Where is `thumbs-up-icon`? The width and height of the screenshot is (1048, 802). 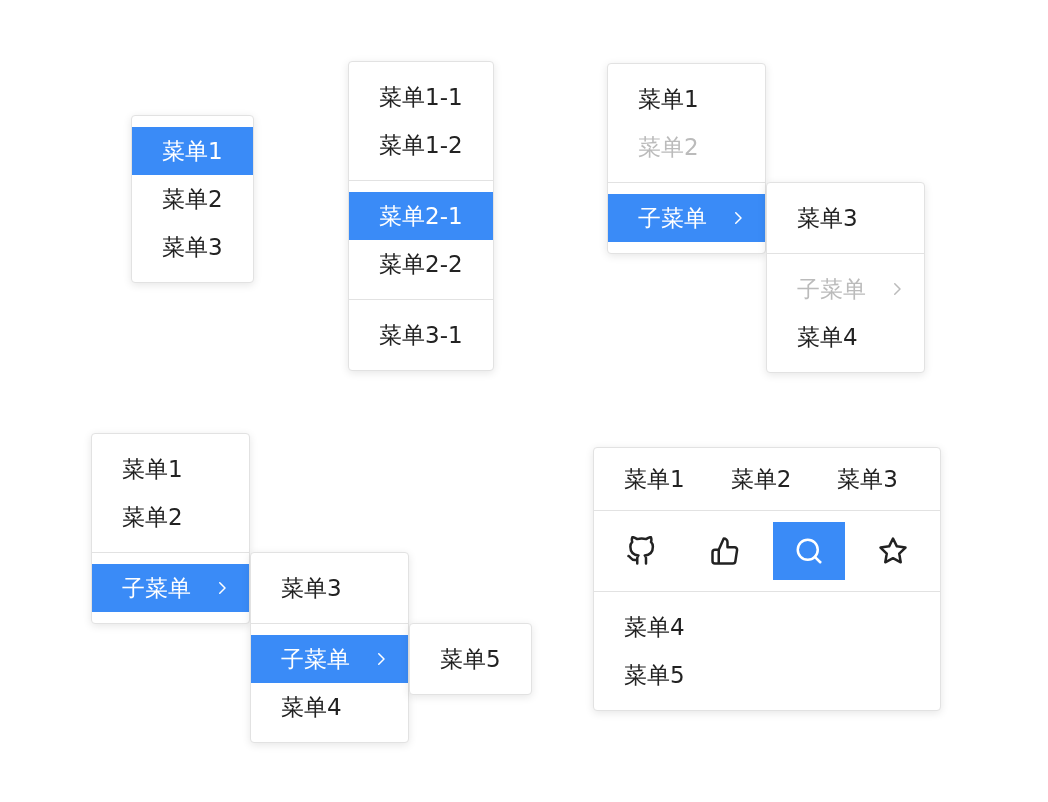
thumbs-up-icon is located at coordinates (725, 551).